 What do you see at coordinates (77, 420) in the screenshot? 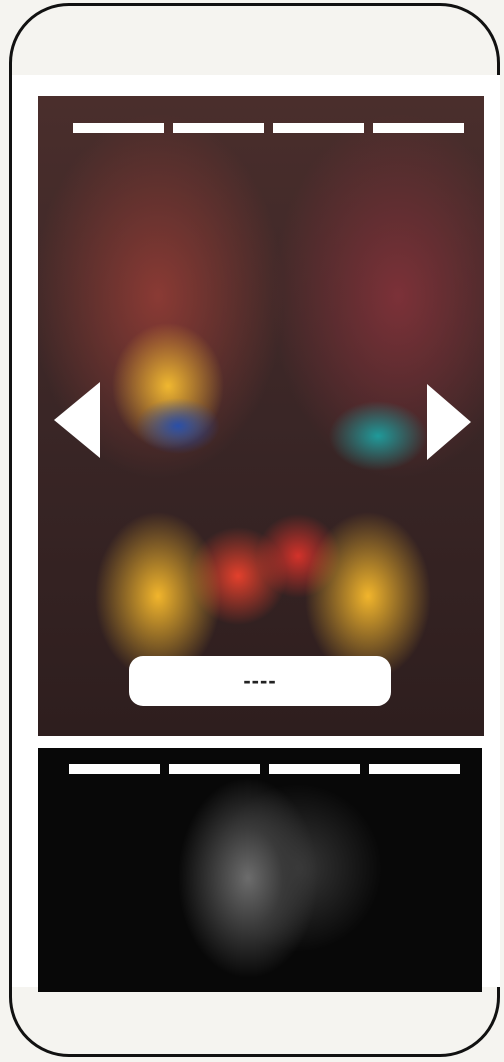
I see `previous-arrow-icon` at bounding box center [77, 420].